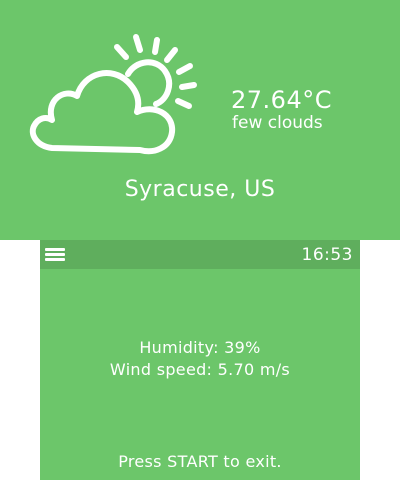 The height and width of the screenshot is (480, 400). Describe the element at coordinates (113, 94) in the screenshot. I see `few-clouds-icon` at that location.